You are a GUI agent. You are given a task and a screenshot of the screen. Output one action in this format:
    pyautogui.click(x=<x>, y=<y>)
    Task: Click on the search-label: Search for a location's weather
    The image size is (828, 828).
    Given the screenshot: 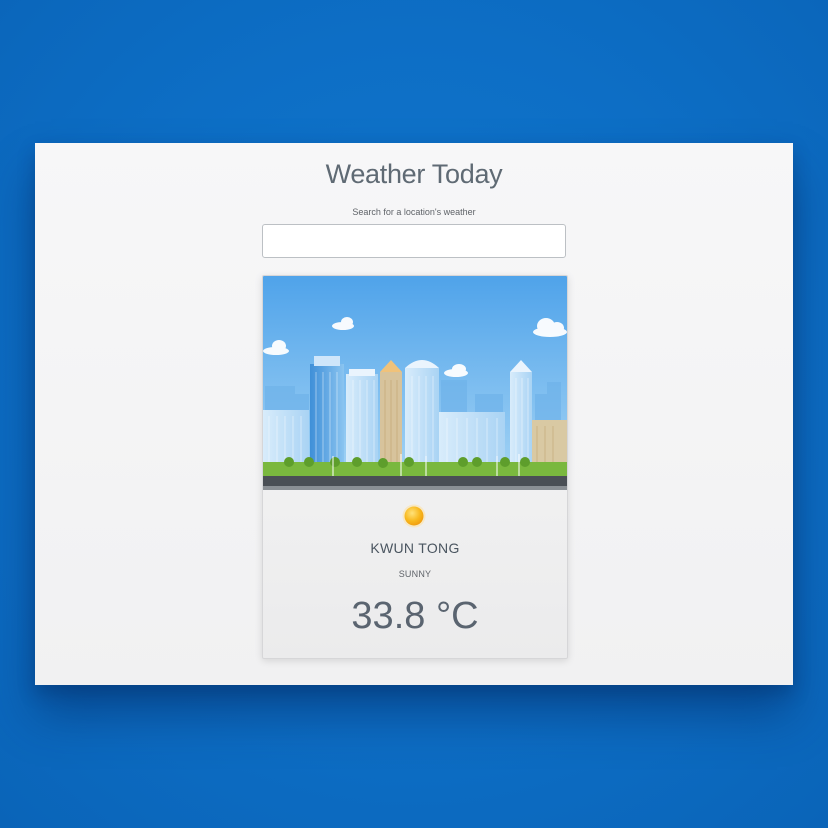 What is the action you would take?
    pyautogui.click(x=414, y=212)
    